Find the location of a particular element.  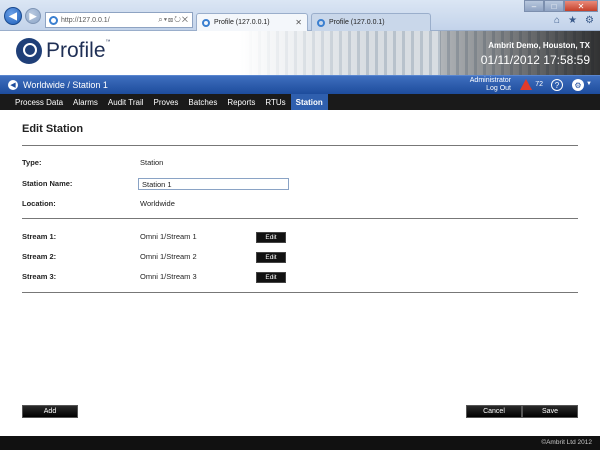

stream-value: Omni 1/Stream 1 is located at coordinates (168, 236).